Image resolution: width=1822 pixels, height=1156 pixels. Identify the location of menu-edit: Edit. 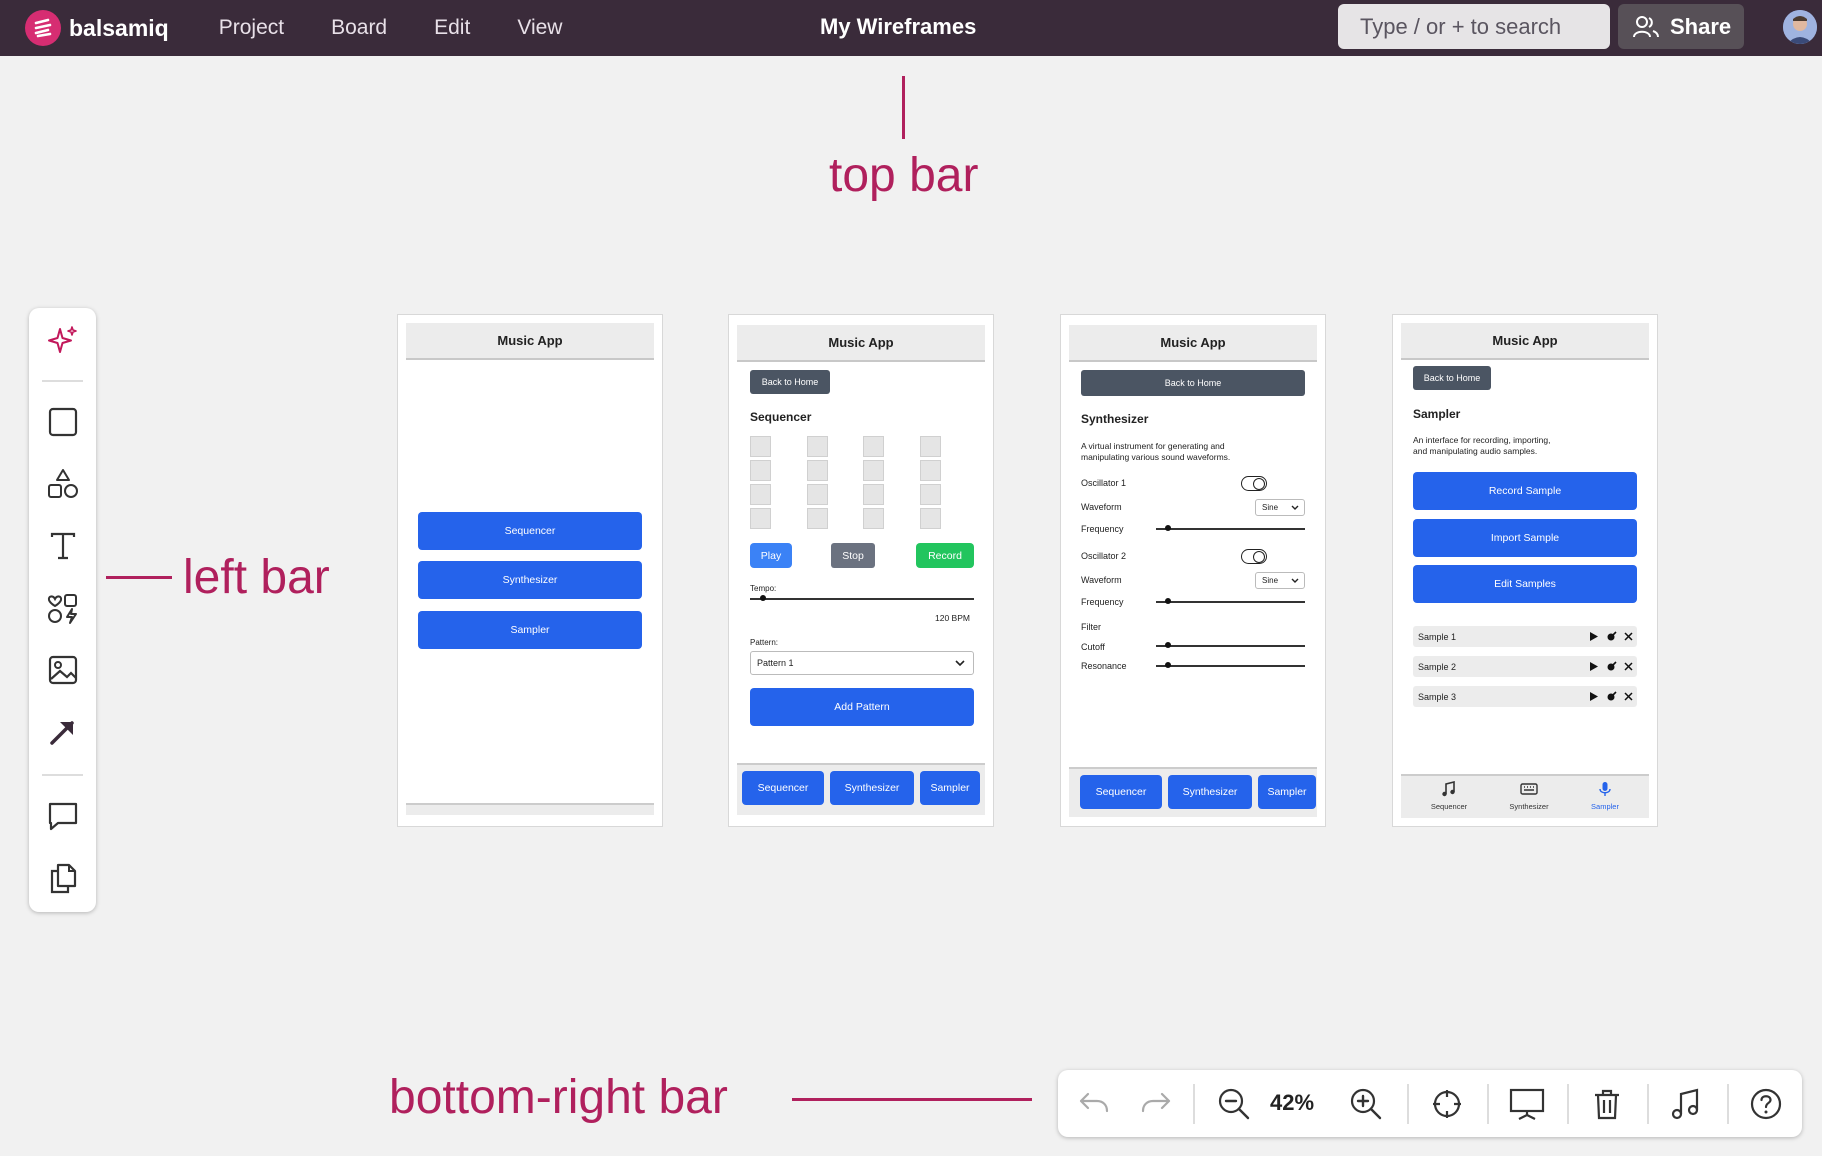
(452, 28).